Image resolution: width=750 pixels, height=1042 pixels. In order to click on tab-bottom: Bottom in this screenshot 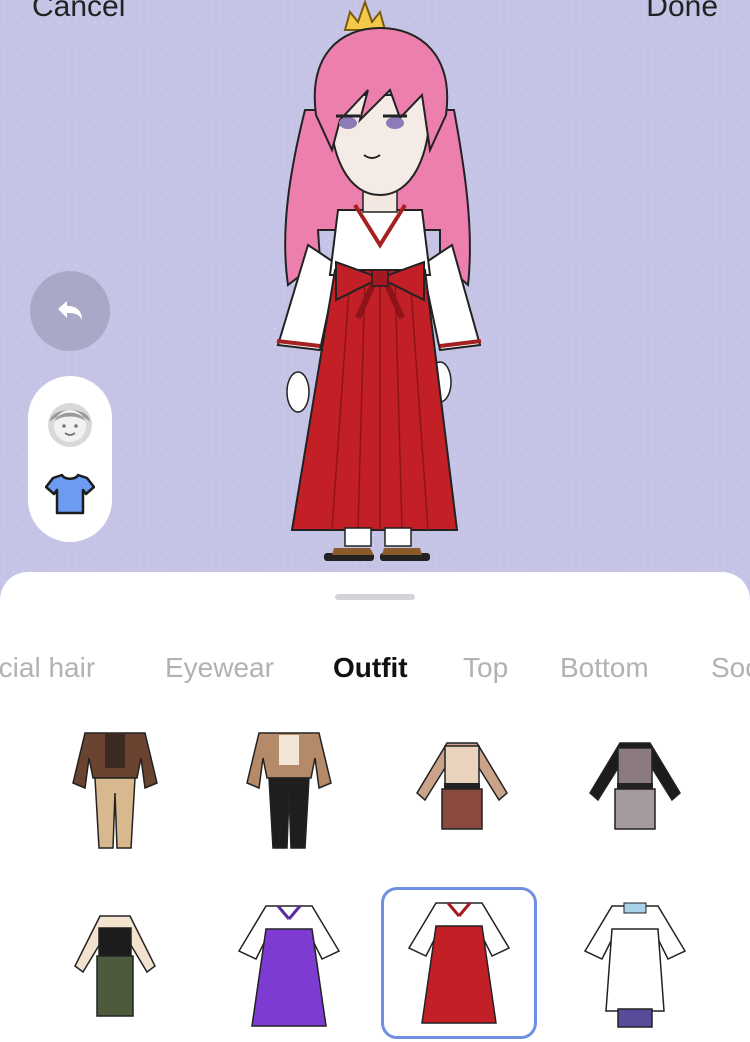, I will do `click(604, 668)`.